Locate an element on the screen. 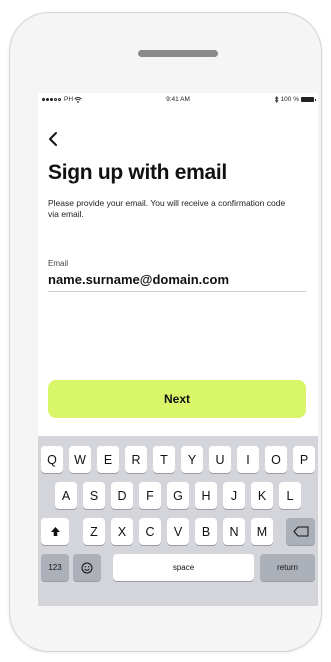 This screenshot has width=331, height=662. key-g: G is located at coordinates (178, 495).